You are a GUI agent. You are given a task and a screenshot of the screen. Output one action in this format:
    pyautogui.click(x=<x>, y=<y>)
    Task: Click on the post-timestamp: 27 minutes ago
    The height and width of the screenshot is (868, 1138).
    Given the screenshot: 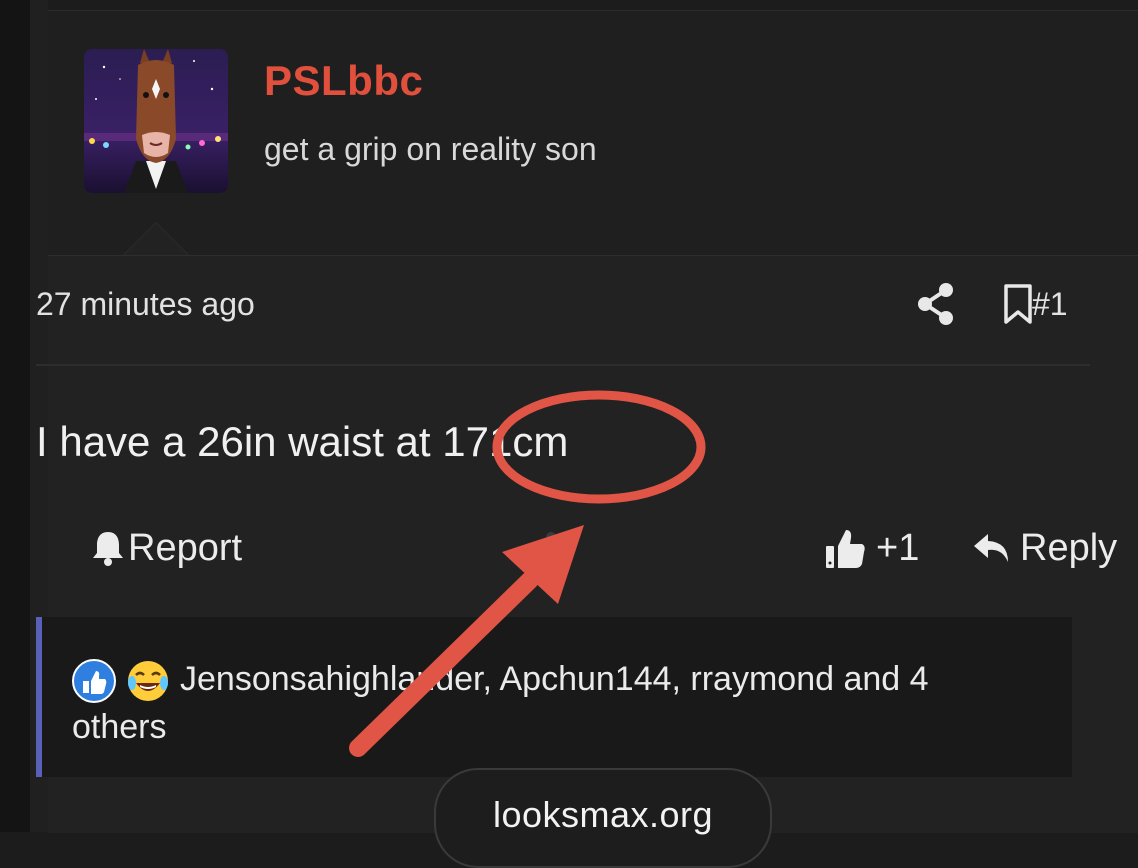 What is the action you would take?
    pyautogui.click(x=145, y=304)
    